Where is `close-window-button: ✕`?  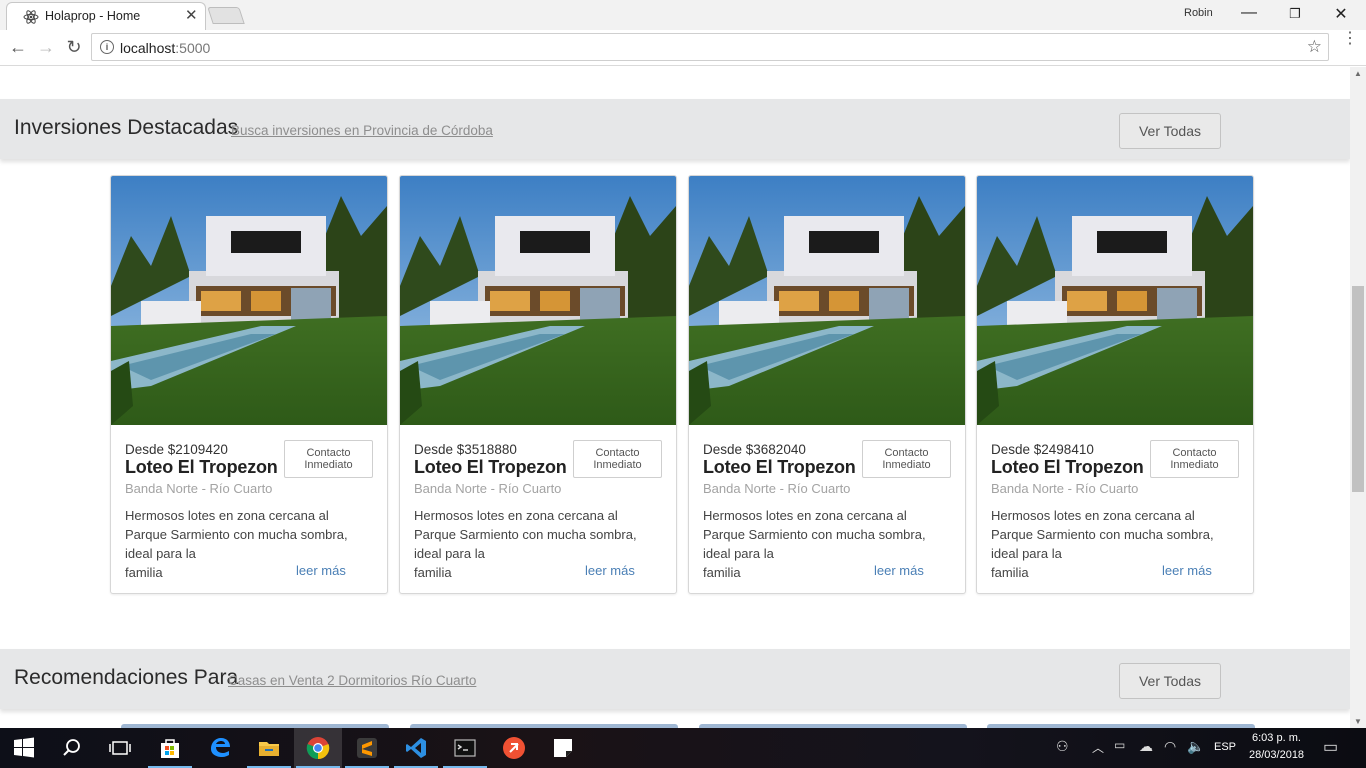
close-window-button: ✕ is located at coordinates (1341, 14).